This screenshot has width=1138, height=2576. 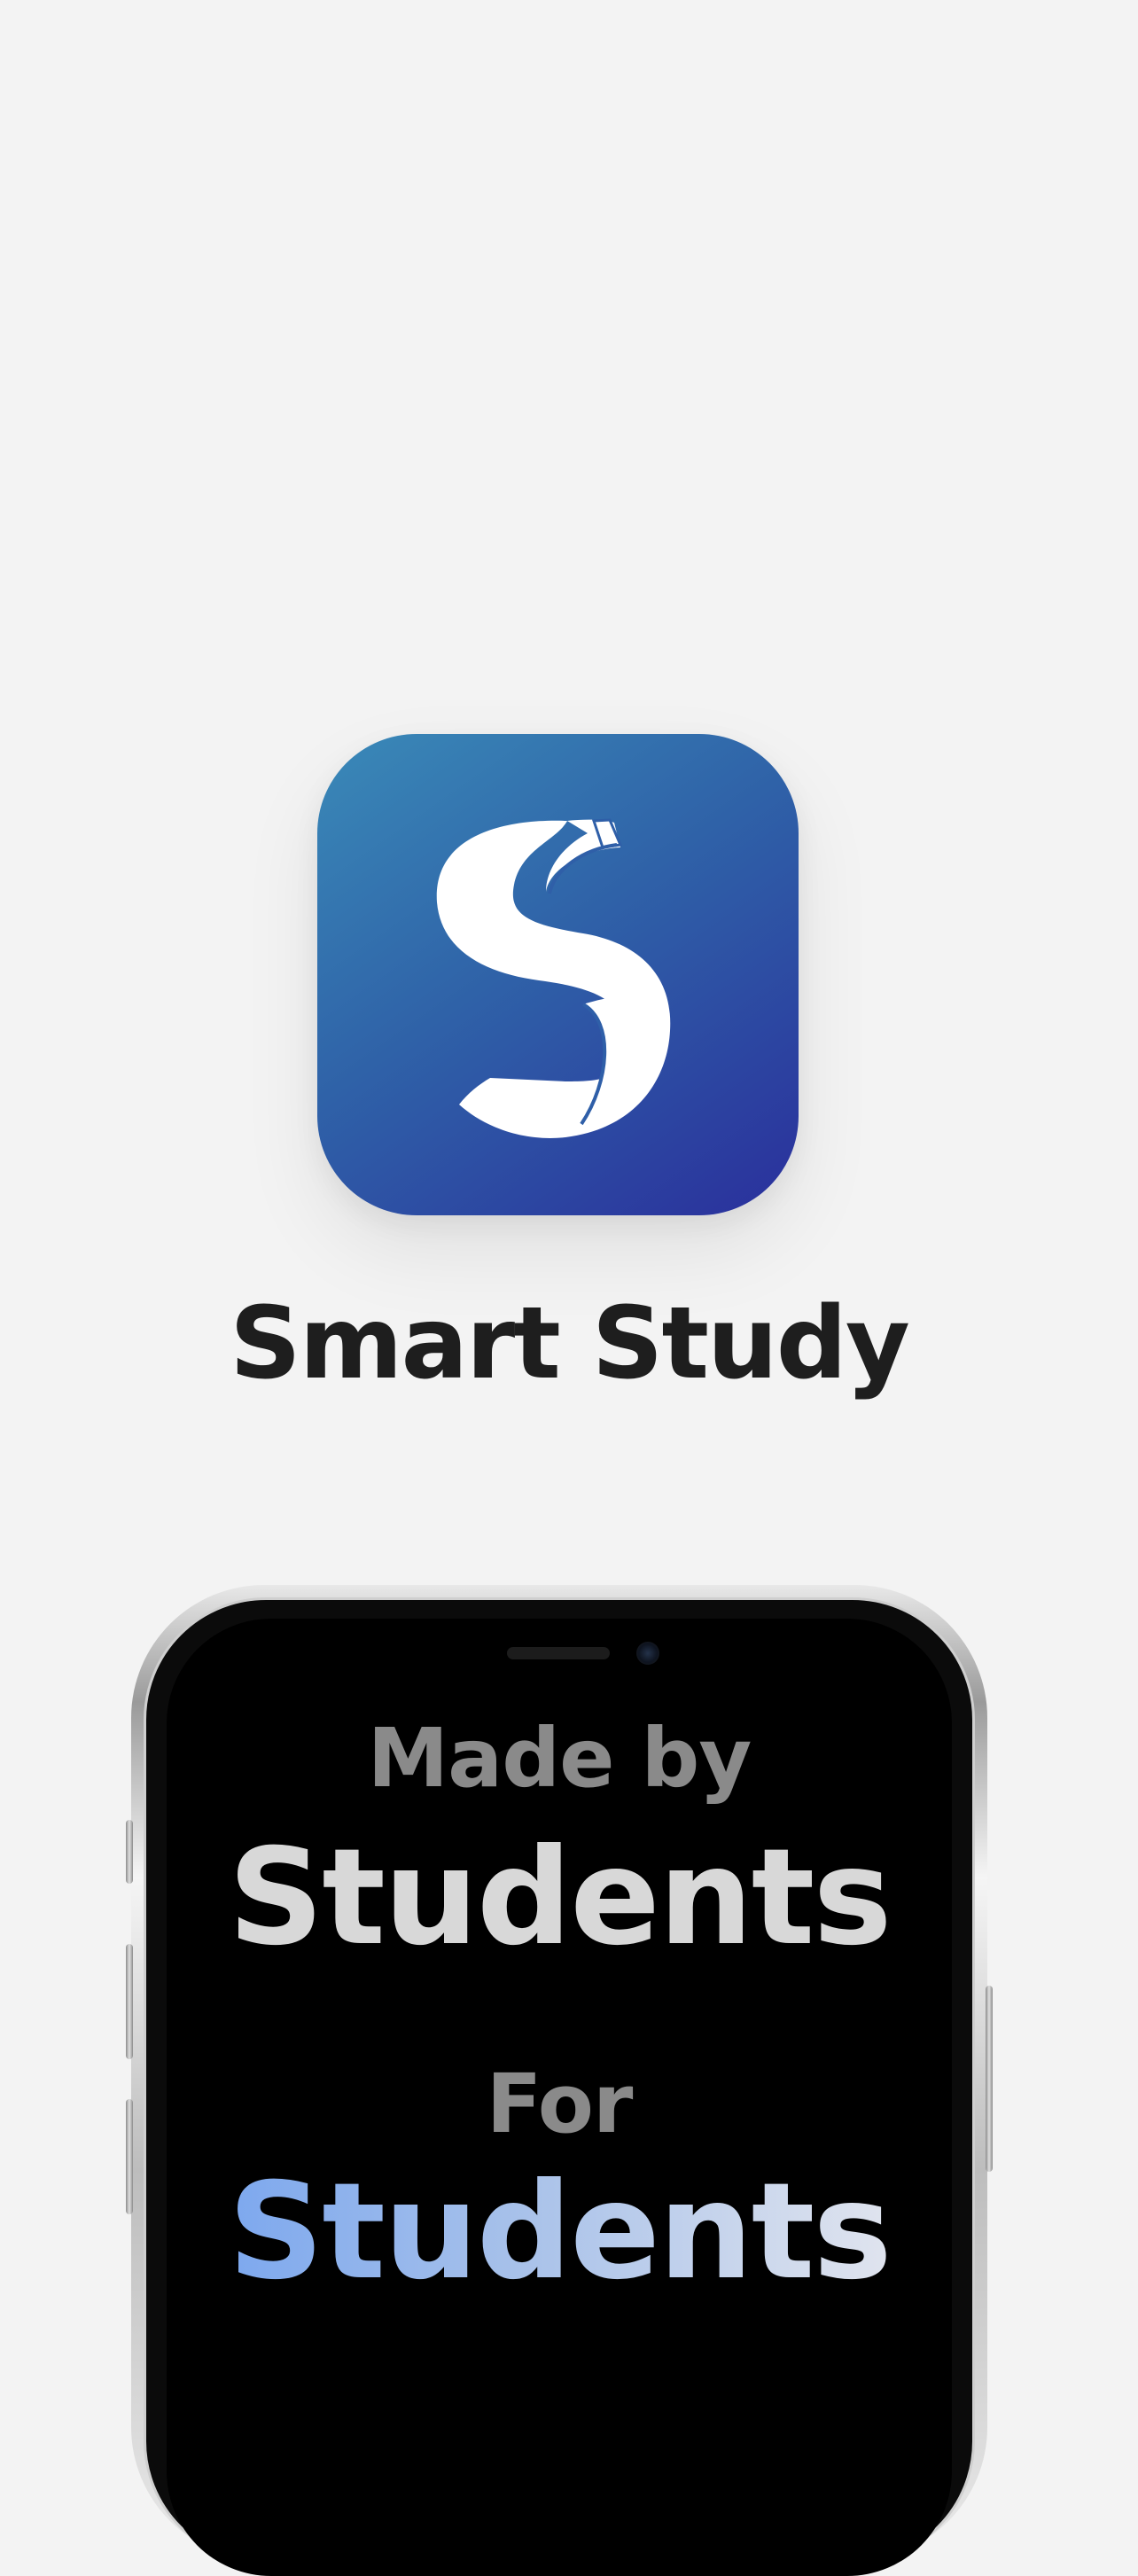 What do you see at coordinates (560, 1898) in the screenshot?
I see `tagline-students-1: Students` at bounding box center [560, 1898].